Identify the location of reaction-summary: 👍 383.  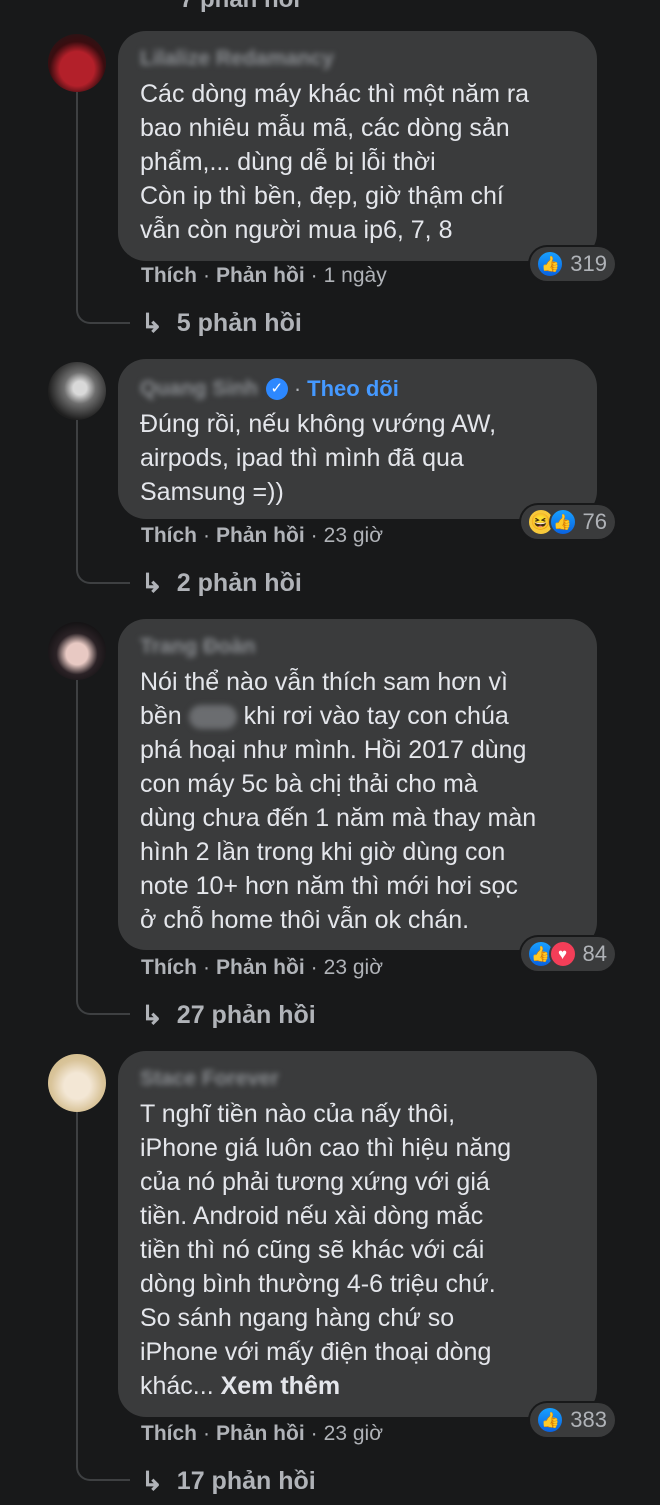
(572, 1420).